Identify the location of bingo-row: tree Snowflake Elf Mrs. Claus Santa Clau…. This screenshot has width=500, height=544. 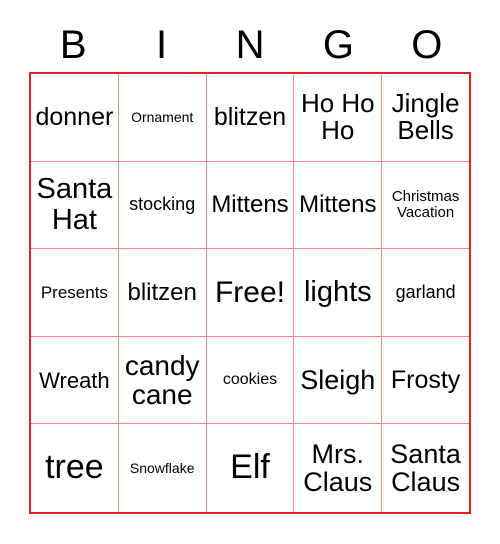
(250, 468).